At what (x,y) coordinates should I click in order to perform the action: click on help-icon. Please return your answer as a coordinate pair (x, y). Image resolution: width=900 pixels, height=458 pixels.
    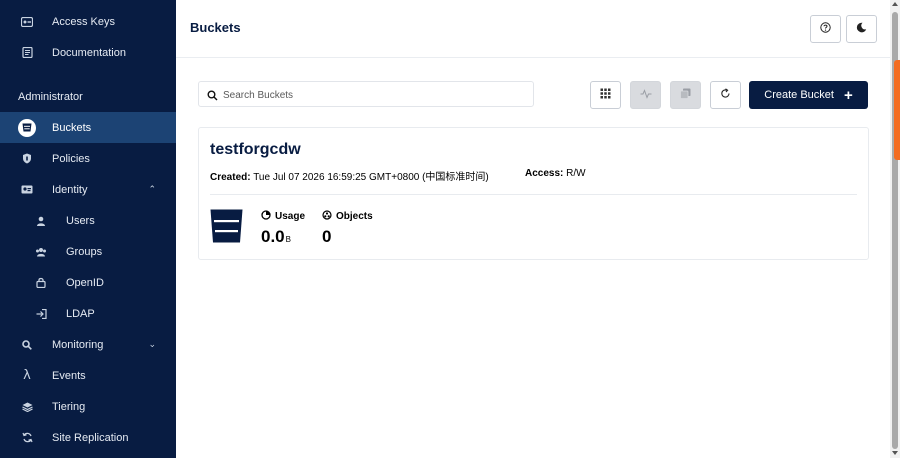
    Looking at the image, I should click on (825, 29).